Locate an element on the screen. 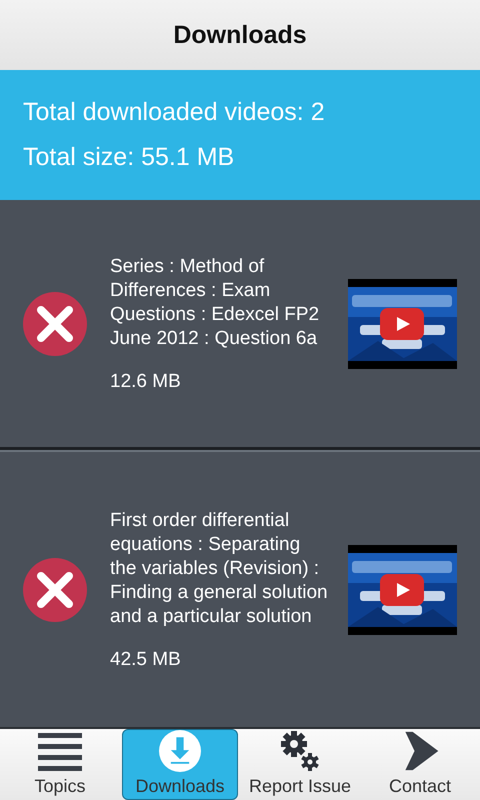  total-size-text: Total size: 55.1 MB is located at coordinates (129, 157).